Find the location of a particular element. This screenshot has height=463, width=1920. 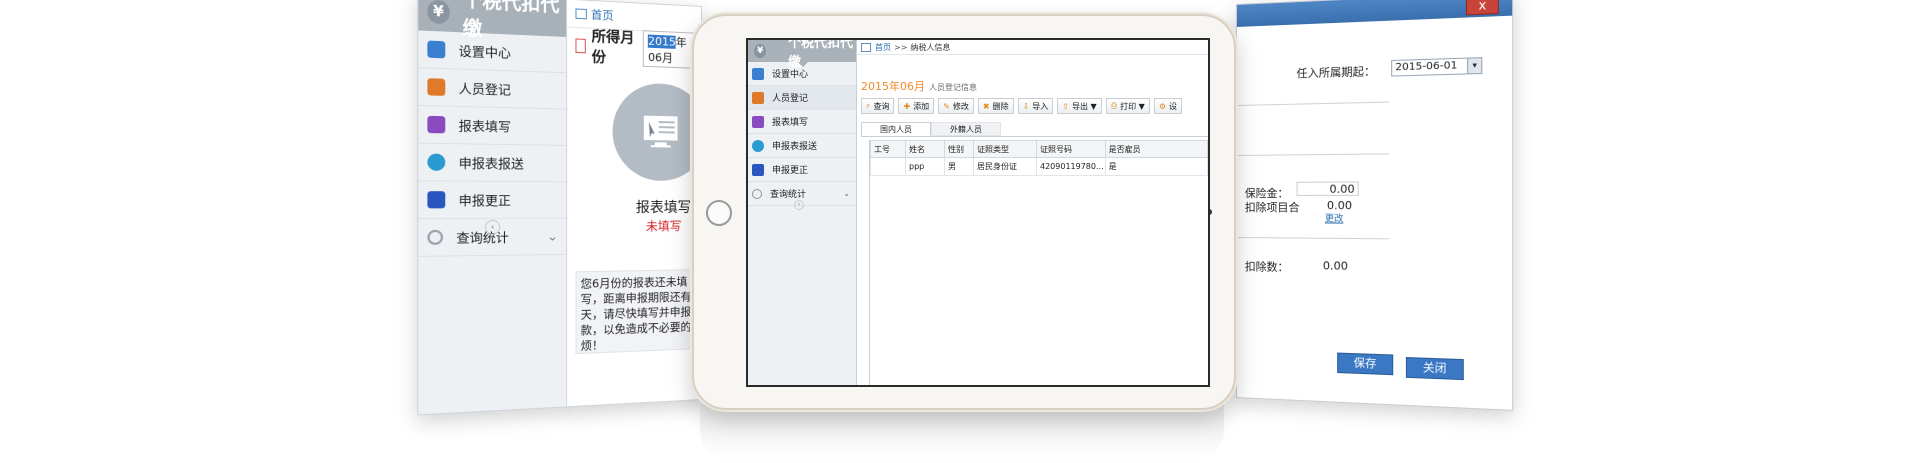

left-nav-label: 设置中心 is located at coordinates (484, 52).